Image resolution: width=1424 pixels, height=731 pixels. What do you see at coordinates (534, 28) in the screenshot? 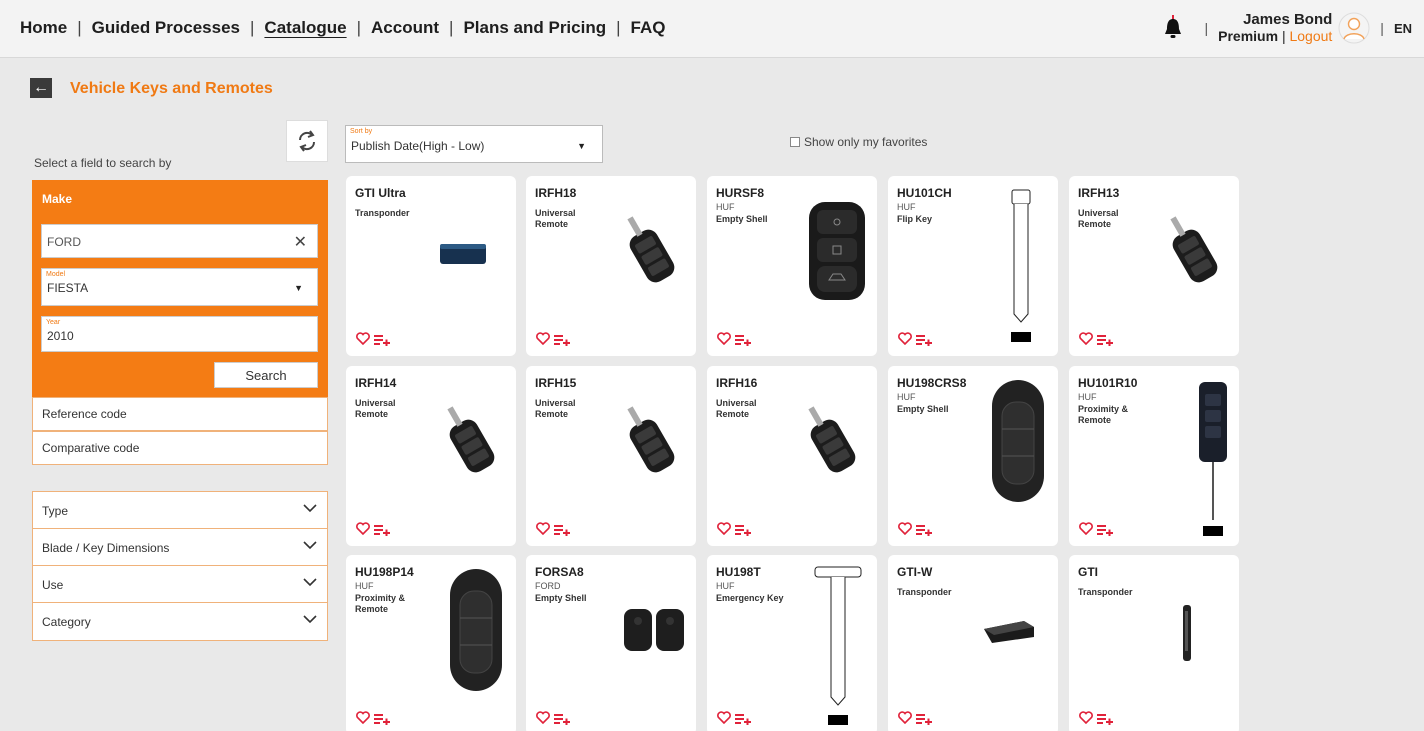
I see `nav-plans-and-pricing: Plans and Pricing` at bounding box center [534, 28].